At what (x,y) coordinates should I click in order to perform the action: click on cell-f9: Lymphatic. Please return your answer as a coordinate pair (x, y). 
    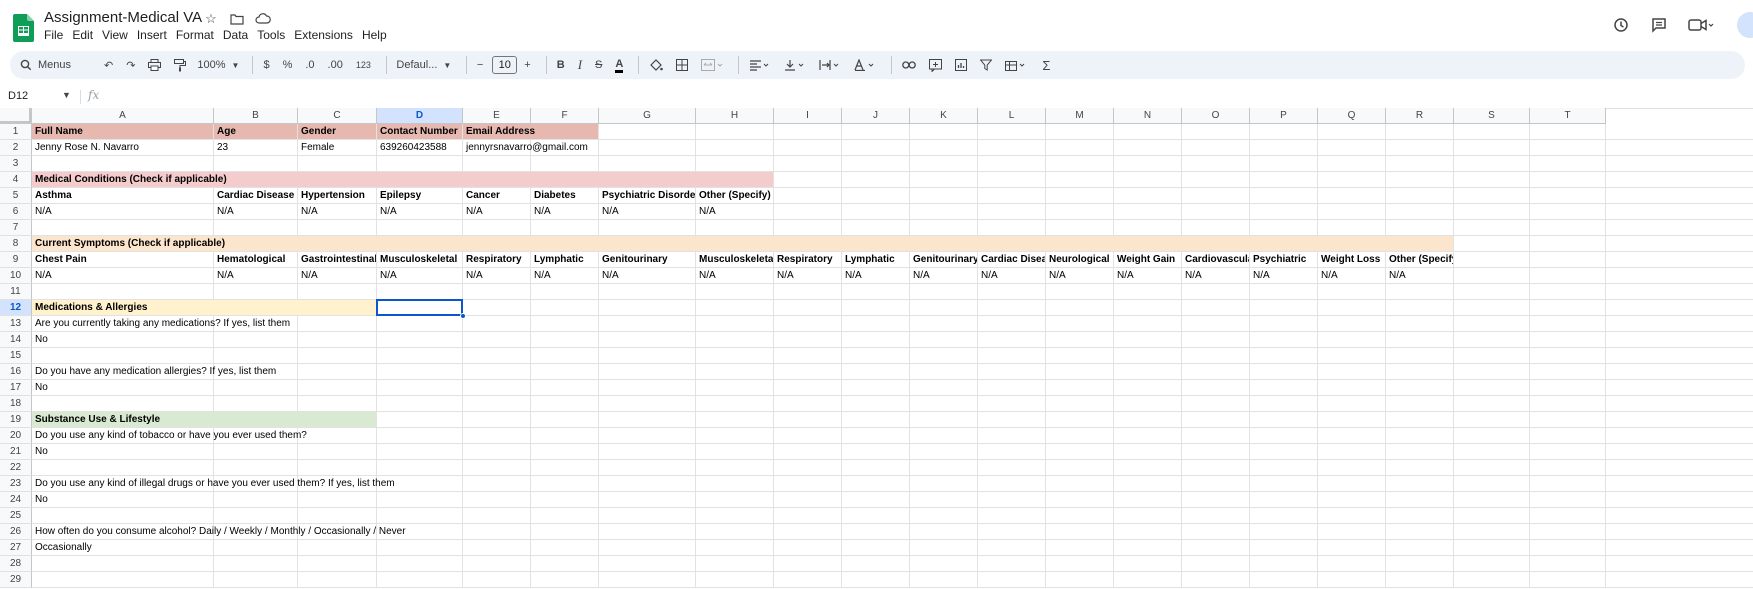
    Looking at the image, I should click on (564, 259).